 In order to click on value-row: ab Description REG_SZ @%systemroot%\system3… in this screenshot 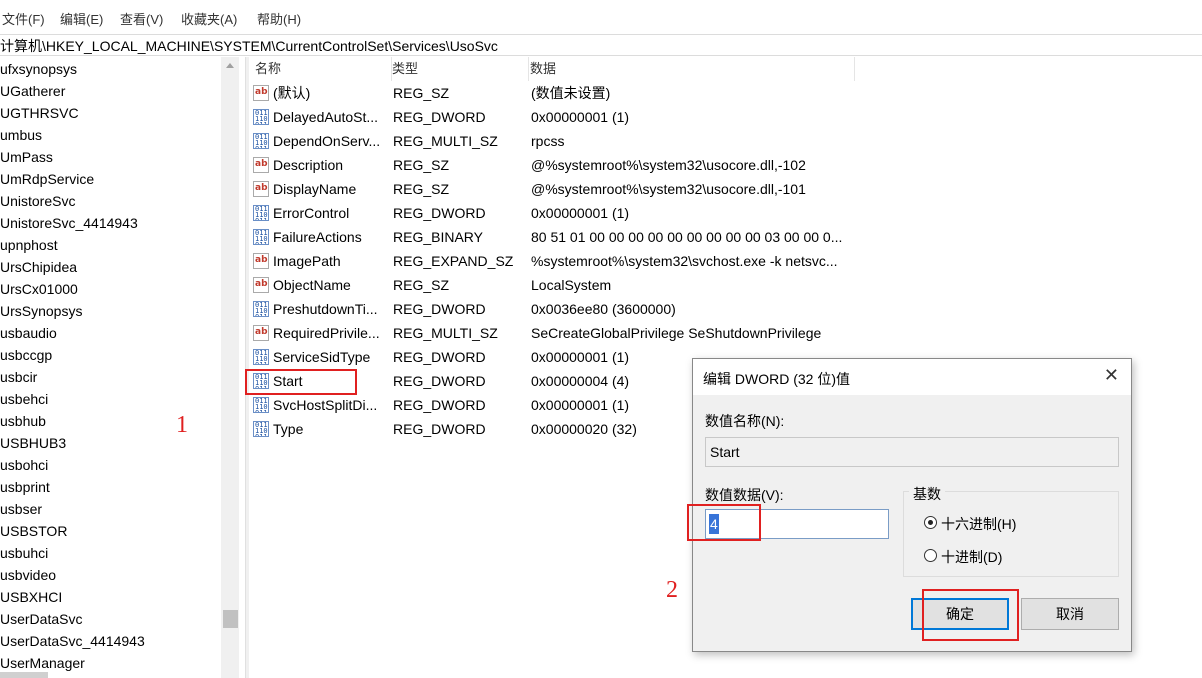, I will do `click(559, 165)`.